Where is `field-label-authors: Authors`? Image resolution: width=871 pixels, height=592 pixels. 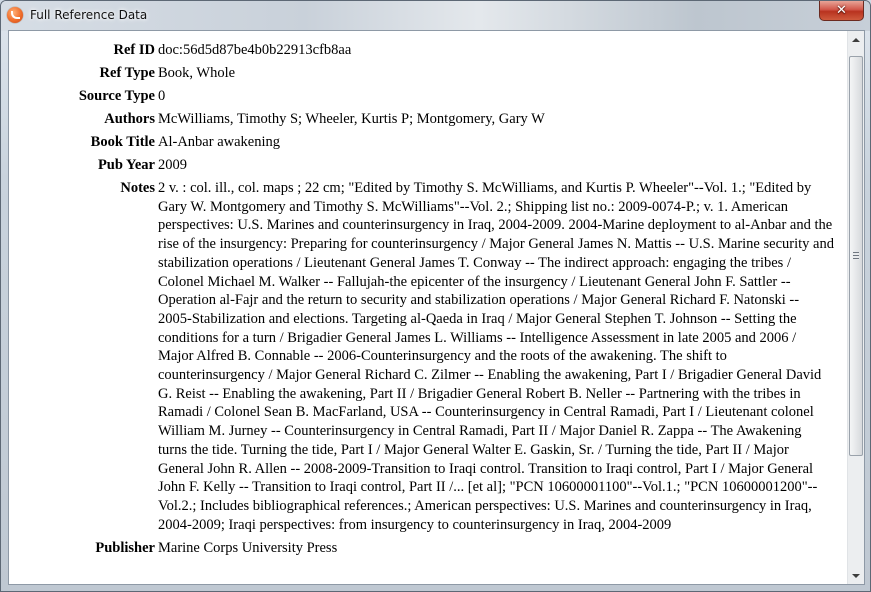 field-label-authors: Authors is located at coordinates (129, 119).